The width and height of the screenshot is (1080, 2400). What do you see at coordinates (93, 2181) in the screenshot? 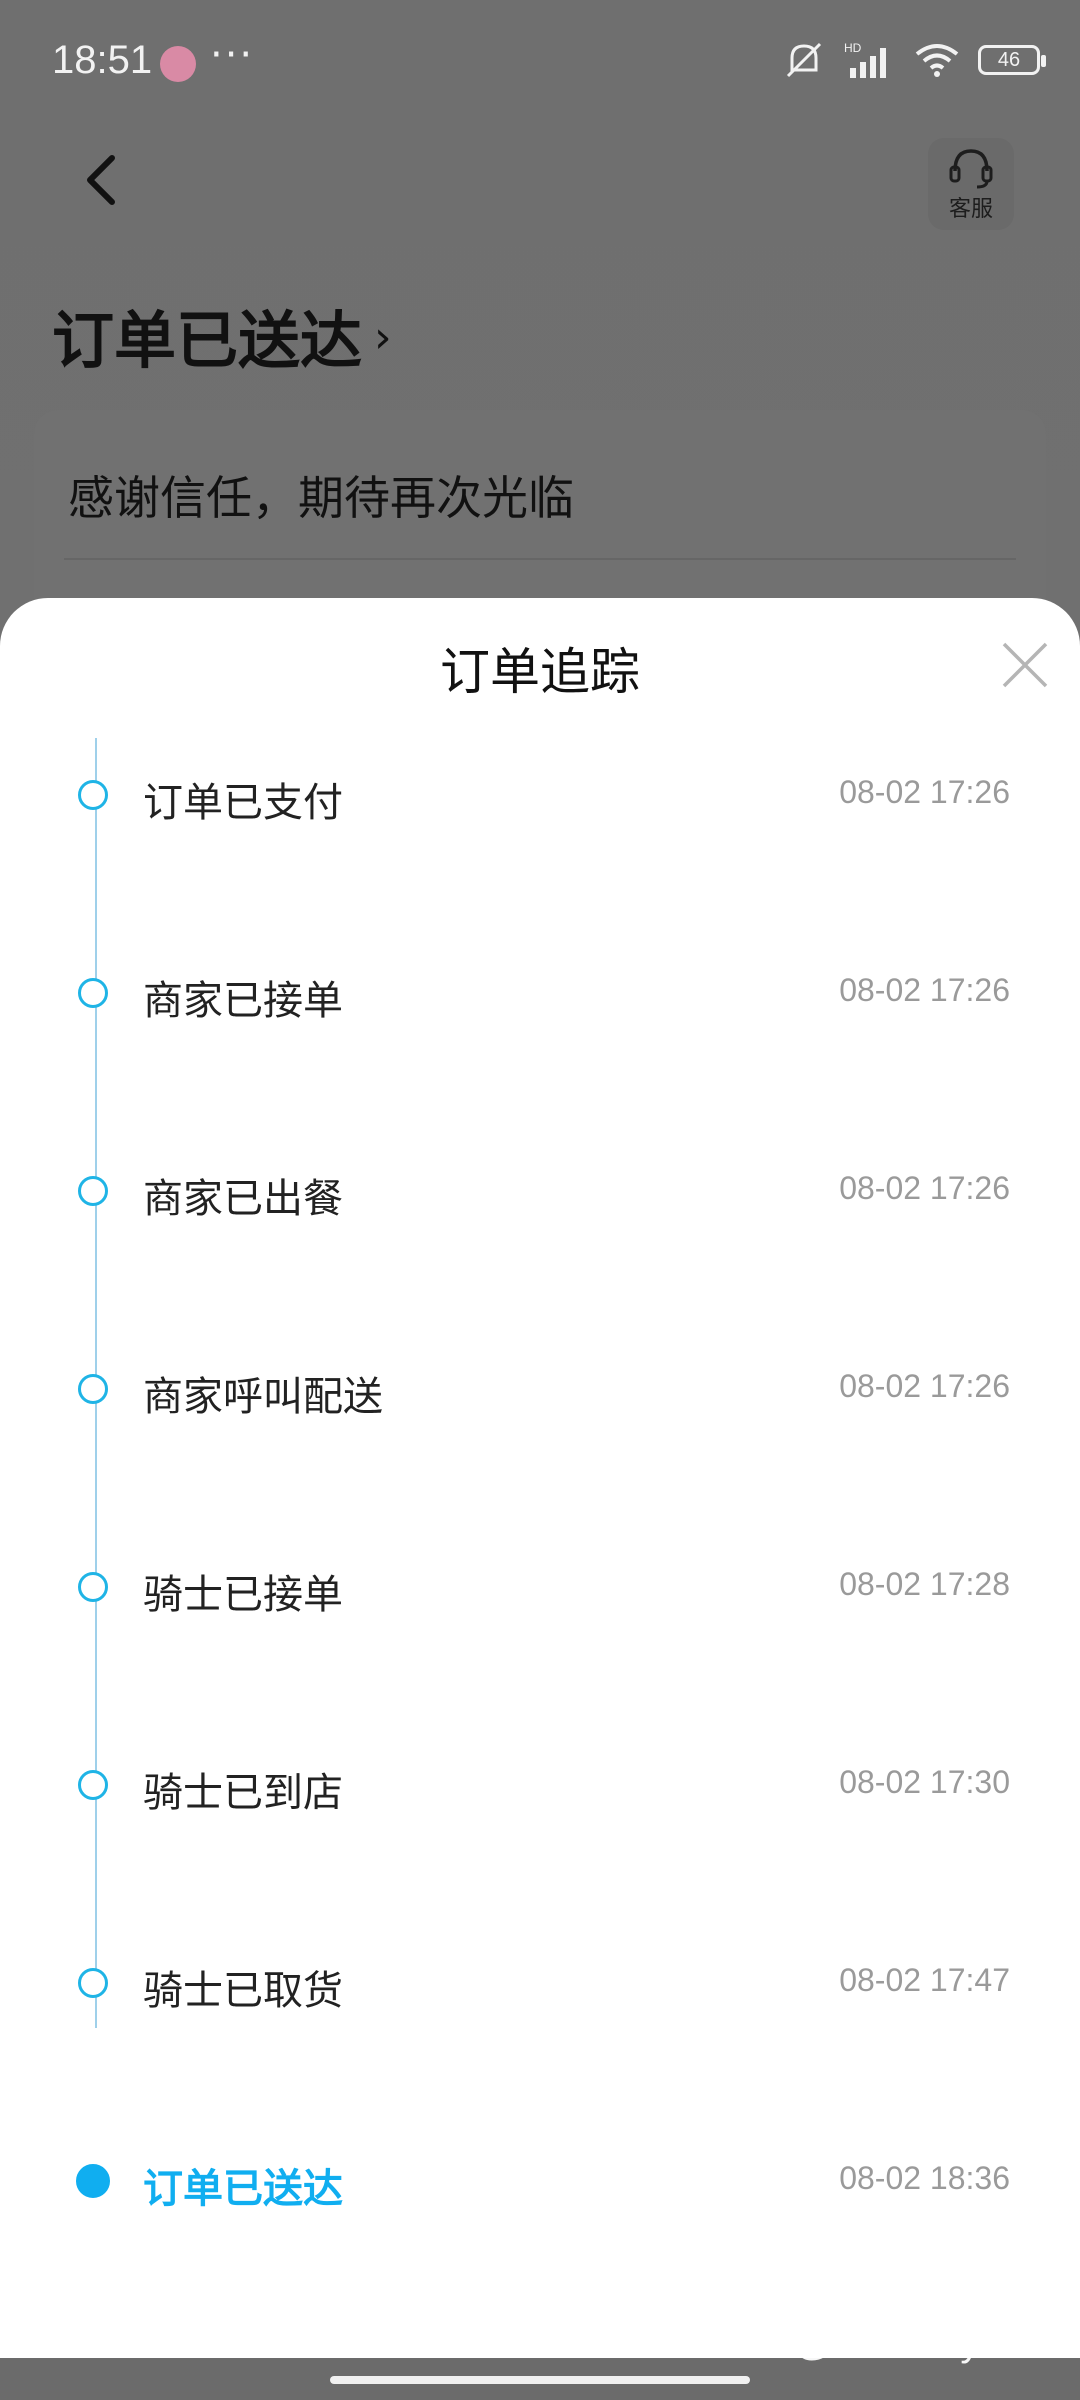
I see `timeline-dot-active` at bounding box center [93, 2181].